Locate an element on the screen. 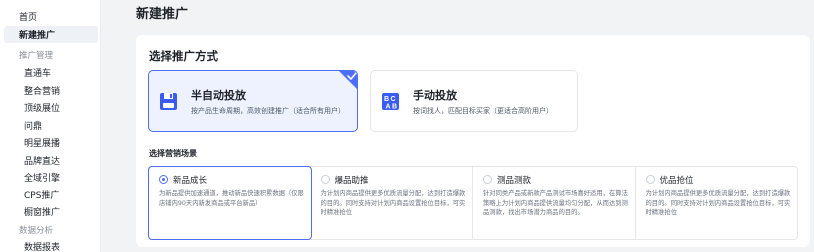 The width and height of the screenshot is (814, 252). page-title: 新建推广 is located at coordinates (162, 14).